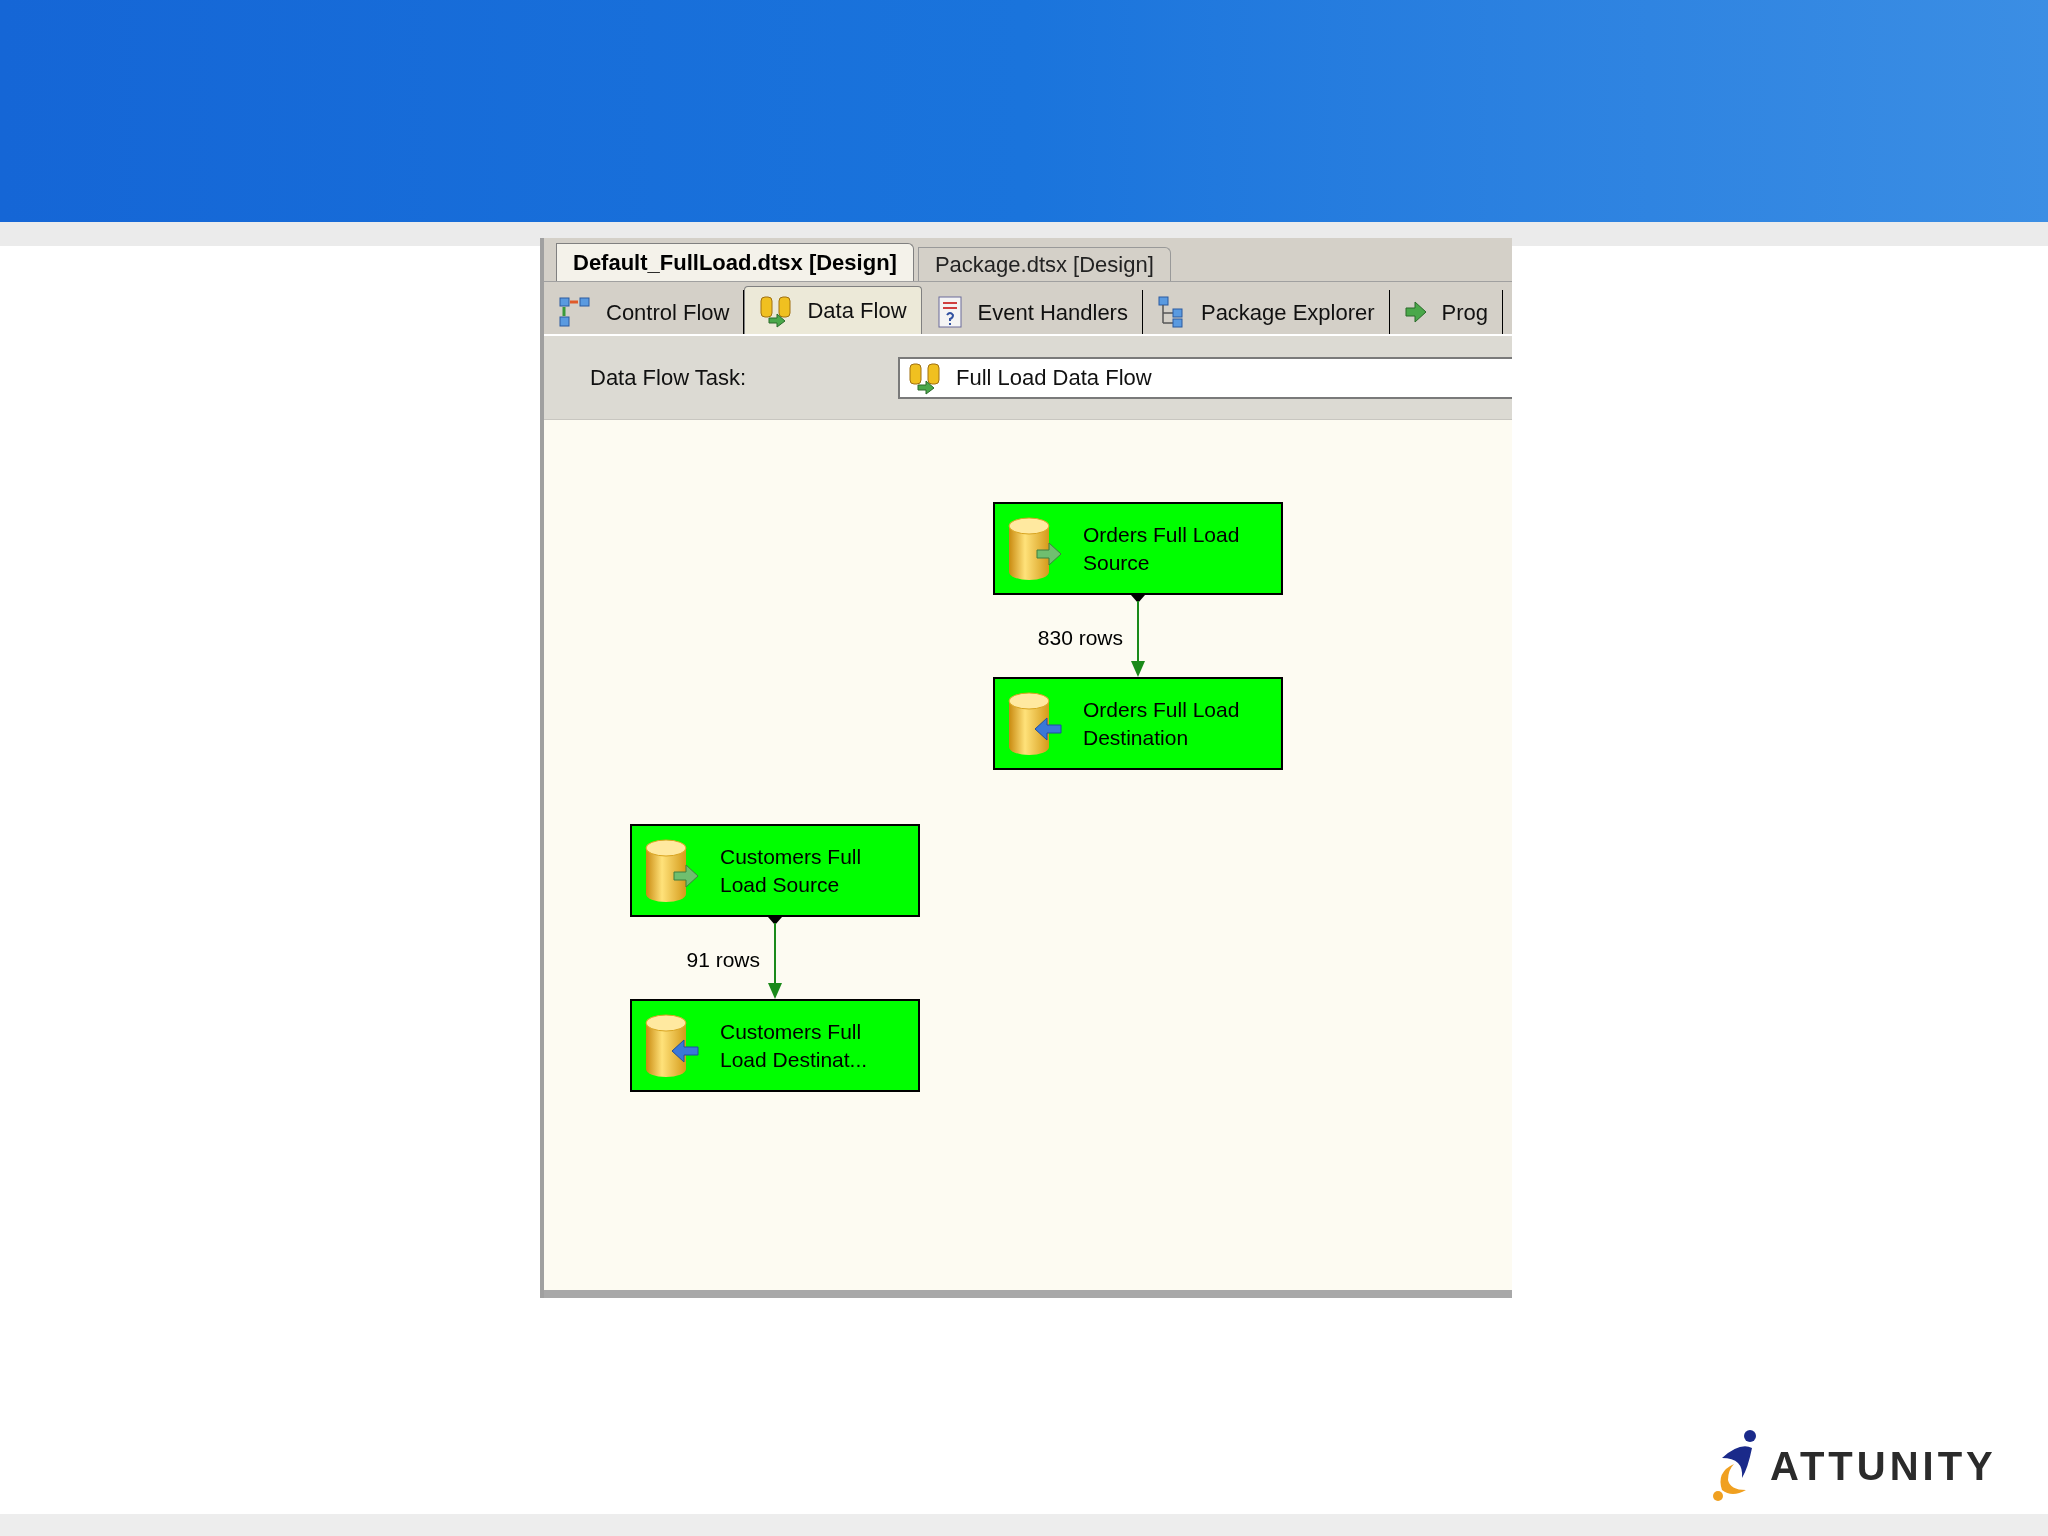 The image size is (2048, 1536). I want to click on task-label: Data Flow Task:, so click(669, 378).